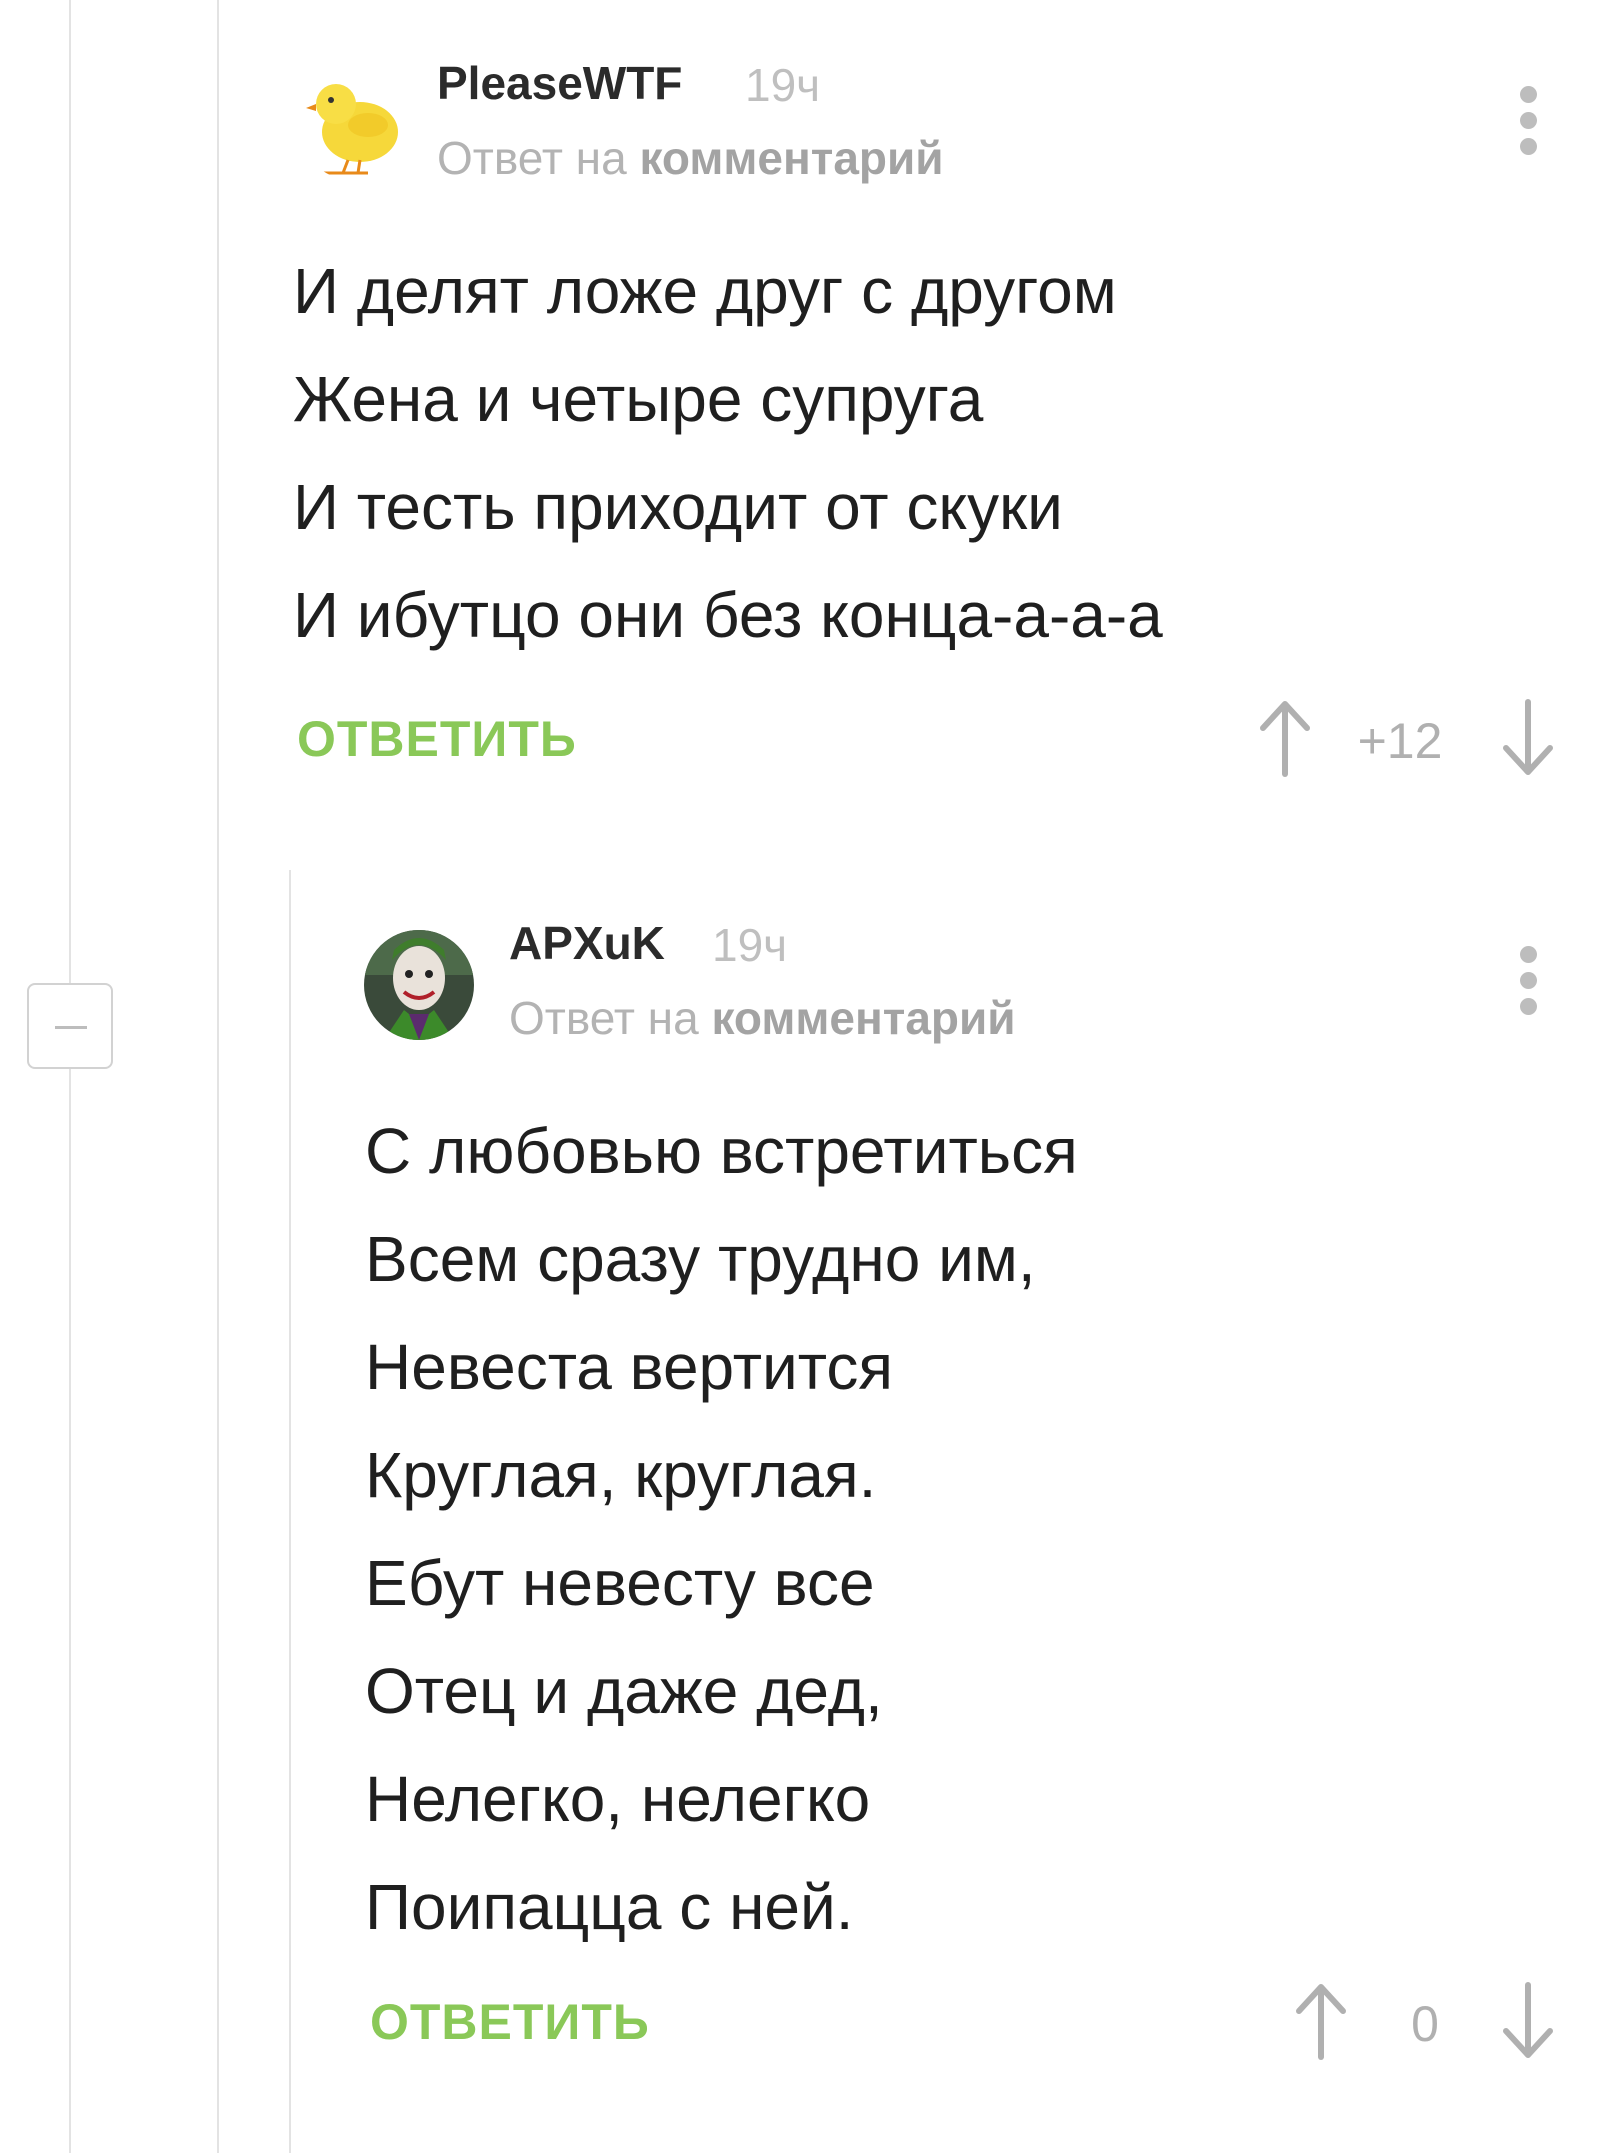 The width and height of the screenshot is (1600, 2153). I want to click on comment-author: APXuK, so click(587, 943).